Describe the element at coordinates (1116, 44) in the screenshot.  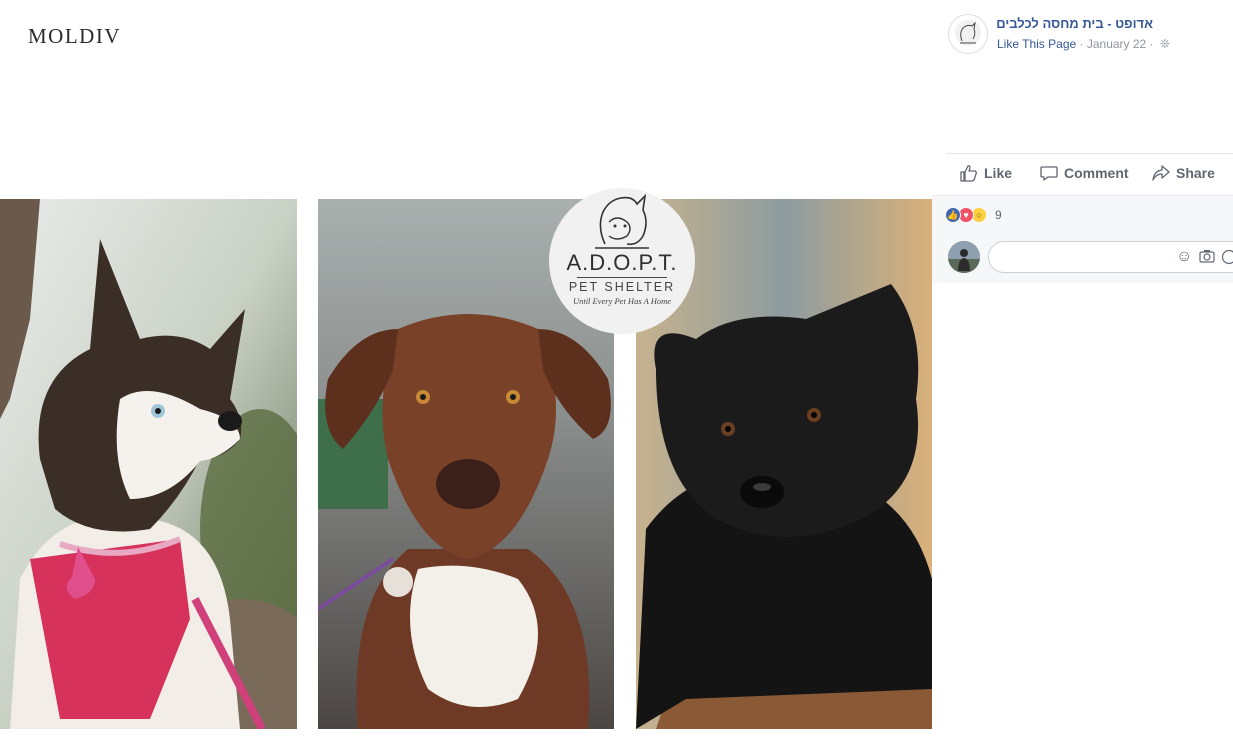
I see `post-date: January 22` at that location.